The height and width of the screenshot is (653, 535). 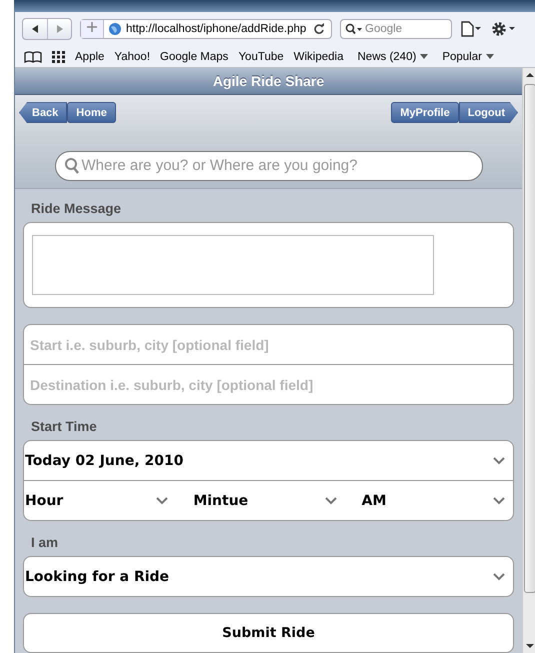 What do you see at coordinates (108, 500) in the screenshot?
I see `time-select: Hour` at bounding box center [108, 500].